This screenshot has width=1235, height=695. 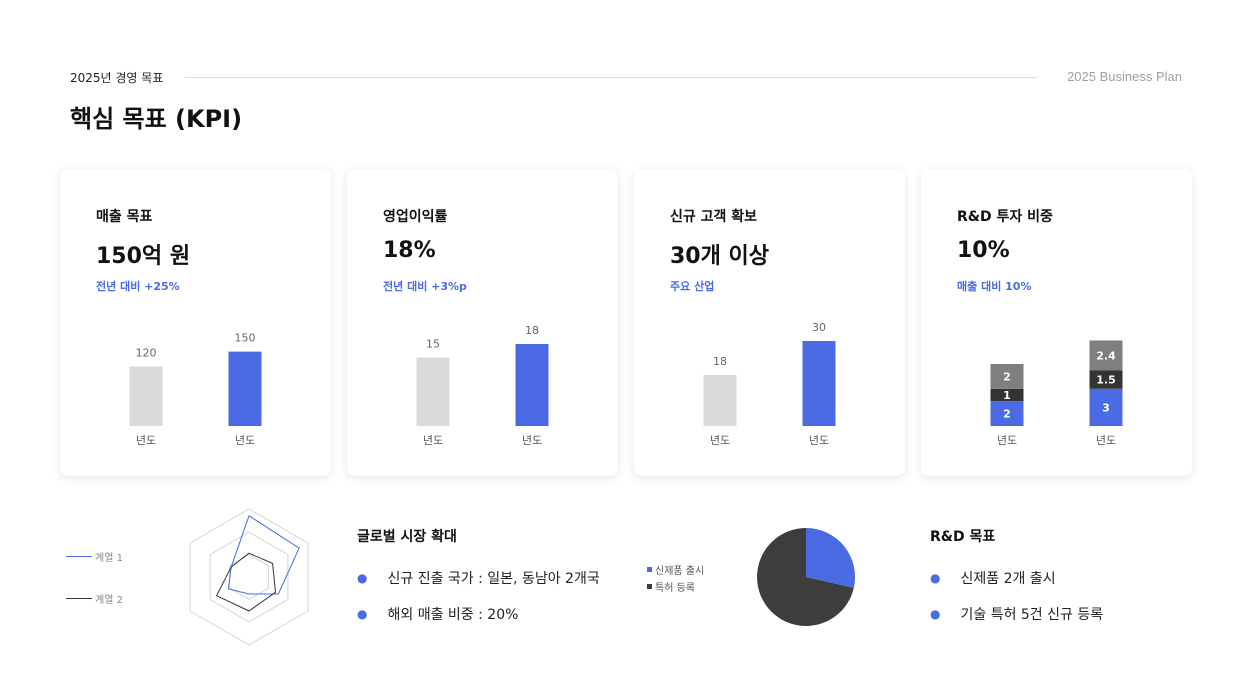 What do you see at coordinates (1005, 217) in the screenshot?
I see `kpi-title: R&D 투자 비중` at bounding box center [1005, 217].